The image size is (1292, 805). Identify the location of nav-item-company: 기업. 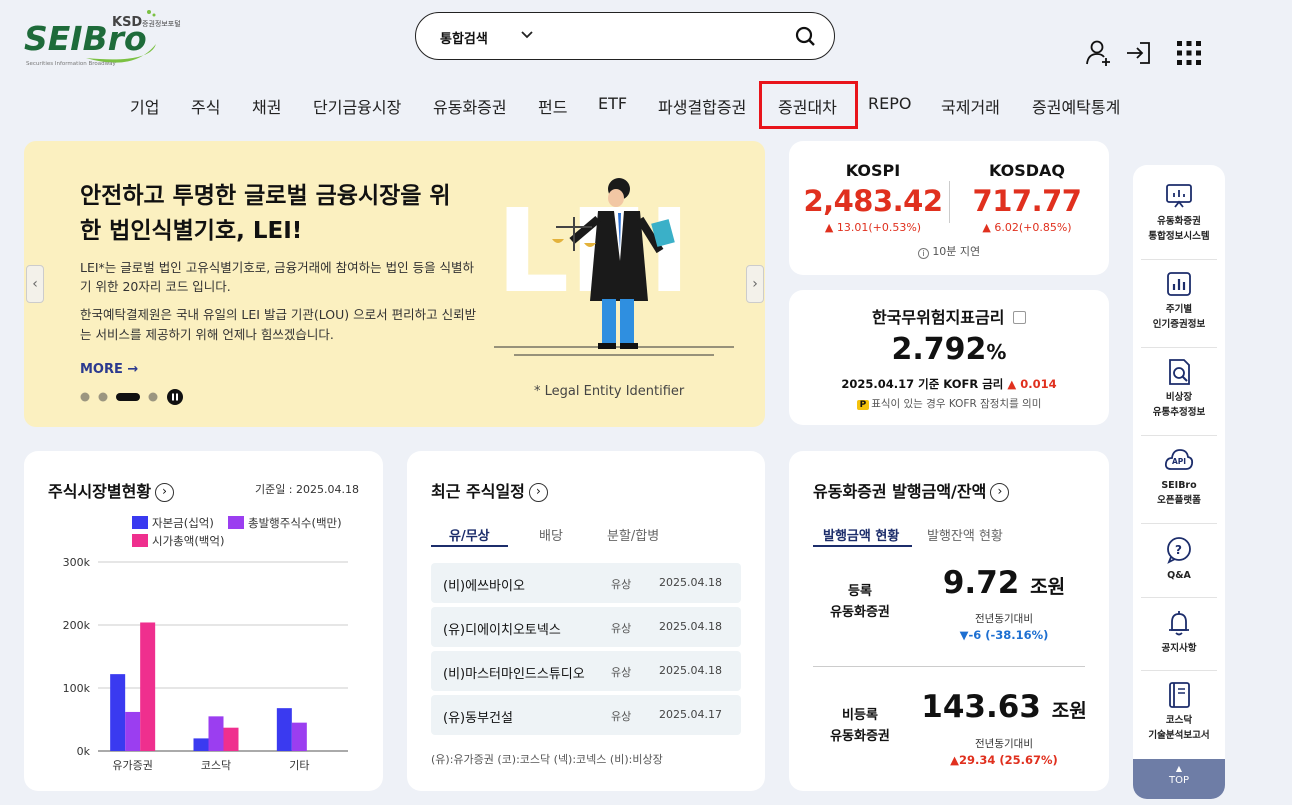
(144, 106).